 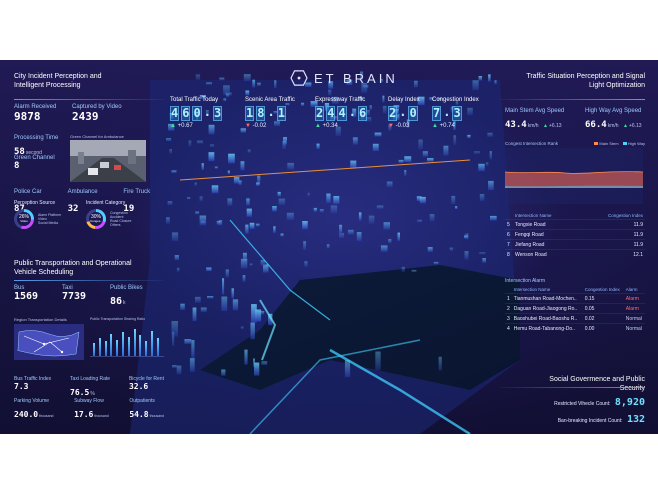 What do you see at coordinates (532, 143) in the screenshot?
I see `congest-chart-title: Congest Intersection Rank` at bounding box center [532, 143].